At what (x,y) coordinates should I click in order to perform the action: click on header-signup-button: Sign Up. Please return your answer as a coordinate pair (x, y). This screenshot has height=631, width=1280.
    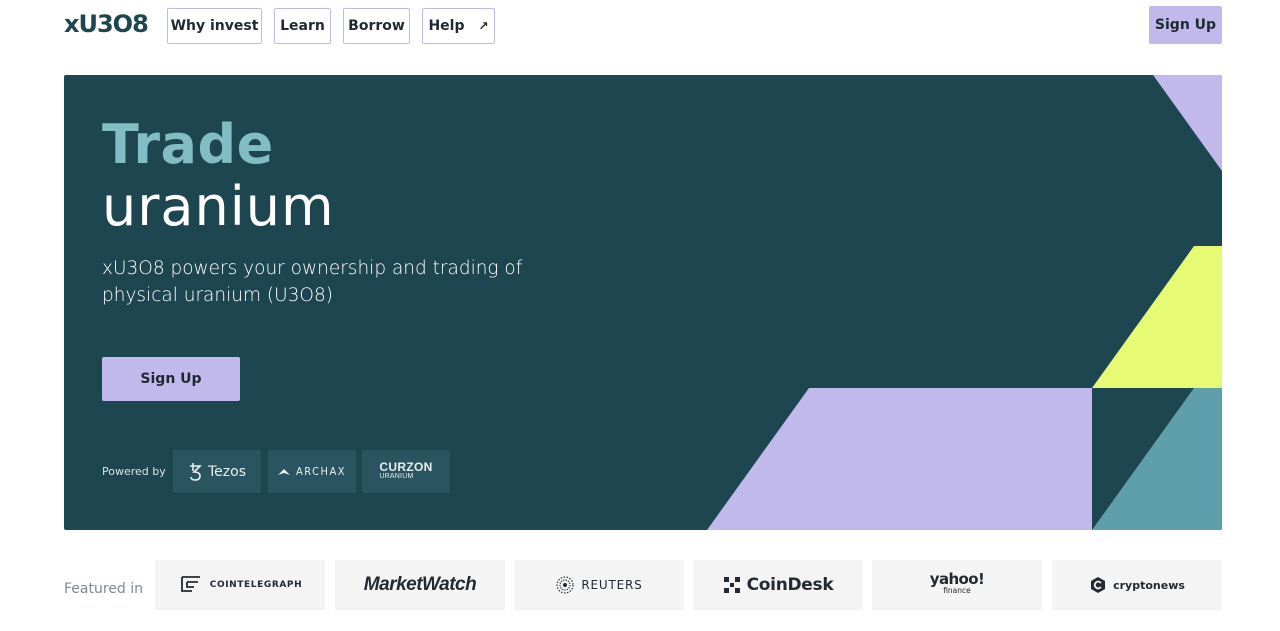
    Looking at the image, I should click on (1185, 25).